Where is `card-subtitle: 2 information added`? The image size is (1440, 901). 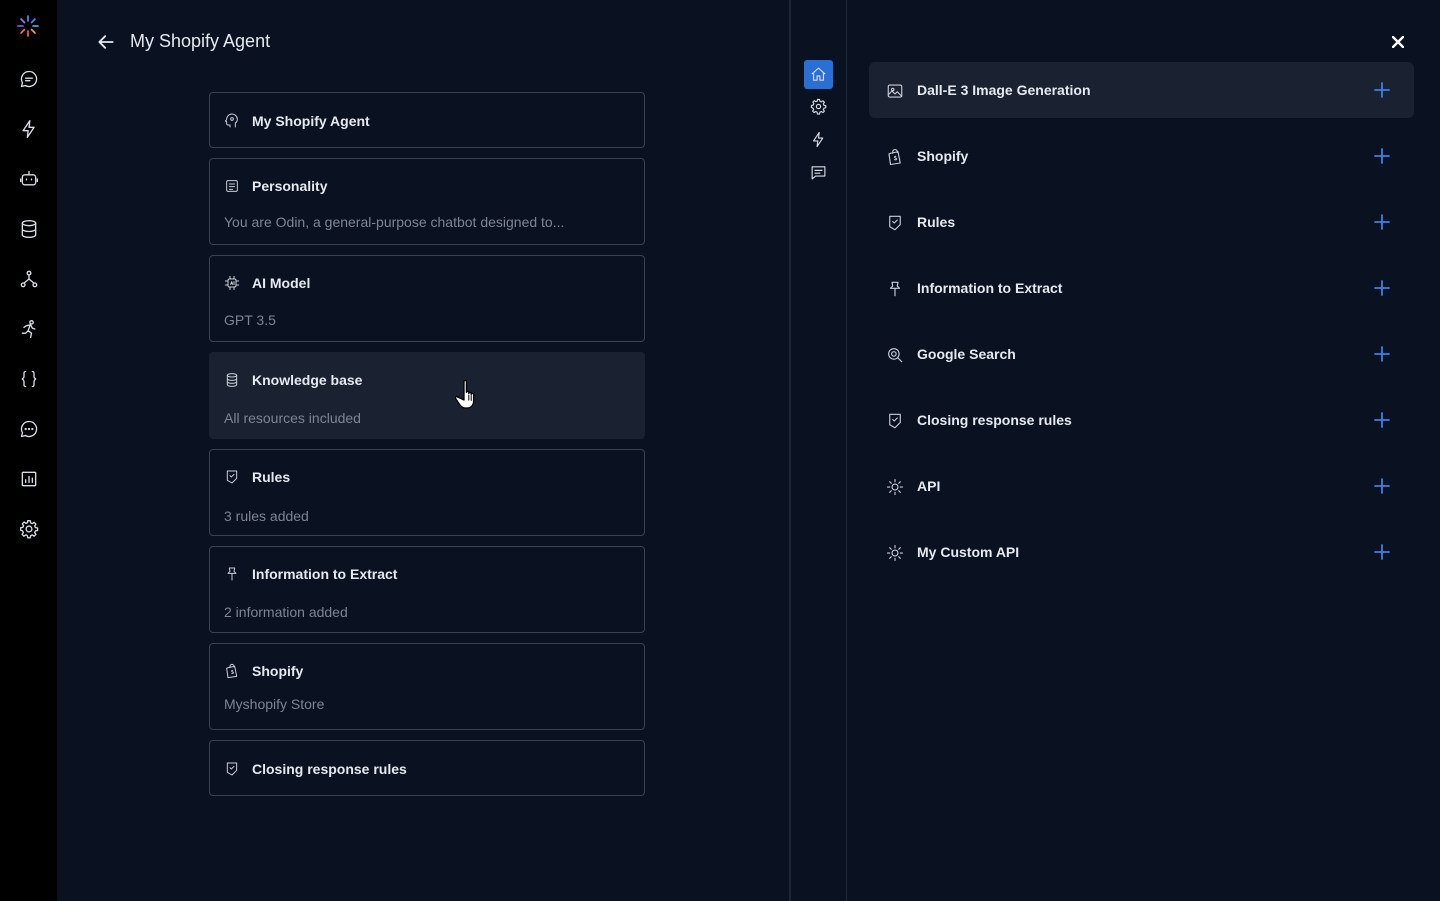
card-subtitle: 2 information added is located at coordinates (286, 612).